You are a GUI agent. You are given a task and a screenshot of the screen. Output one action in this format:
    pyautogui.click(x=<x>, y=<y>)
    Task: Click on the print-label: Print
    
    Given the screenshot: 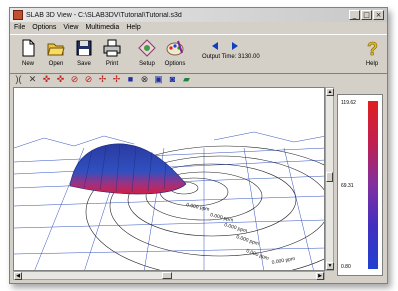 What is the action you would take?
    pyautogui.click(x=112, y=64)
    